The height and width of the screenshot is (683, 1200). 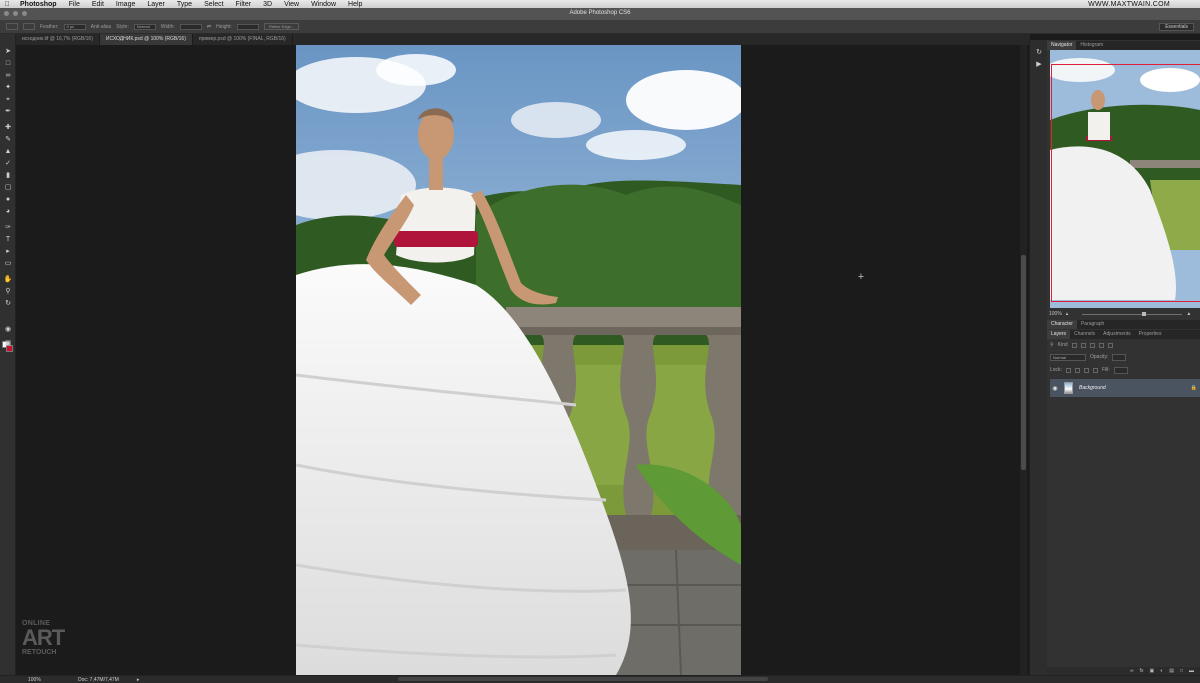 I want to click on new-layer-icon: □, so click(x=1181, y=671).